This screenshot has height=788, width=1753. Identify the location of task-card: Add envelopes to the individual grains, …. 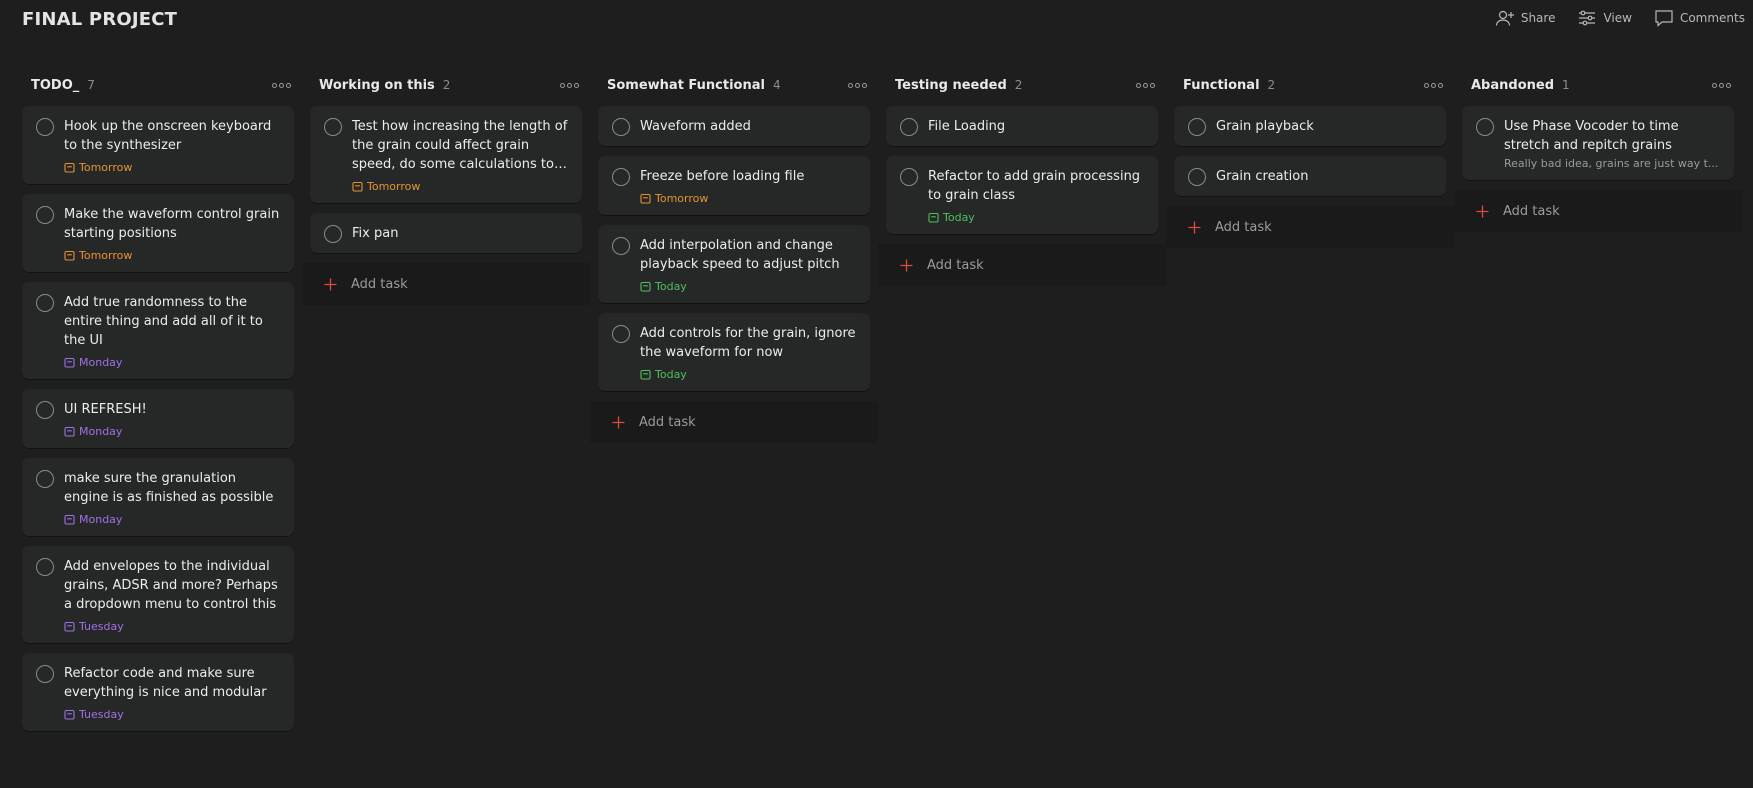
(158, 594).